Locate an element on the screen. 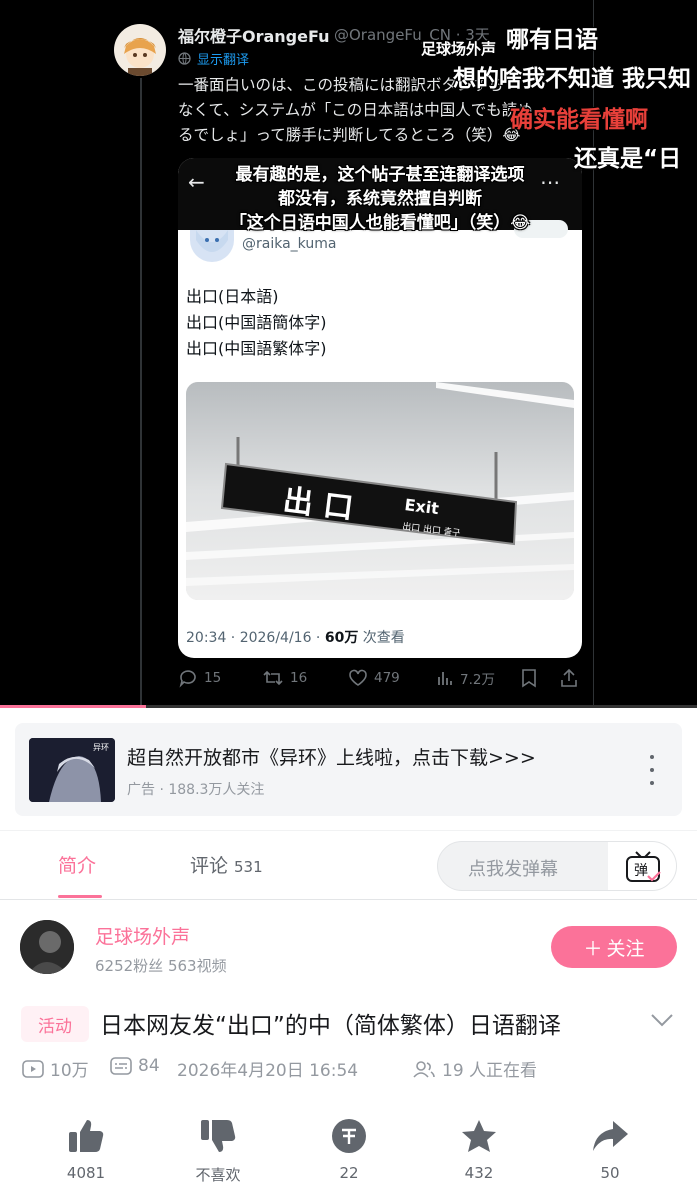 This screenshot has height=1200, width=697. danmaku-settings-button: 弹 is located at coordinates (642, 866).